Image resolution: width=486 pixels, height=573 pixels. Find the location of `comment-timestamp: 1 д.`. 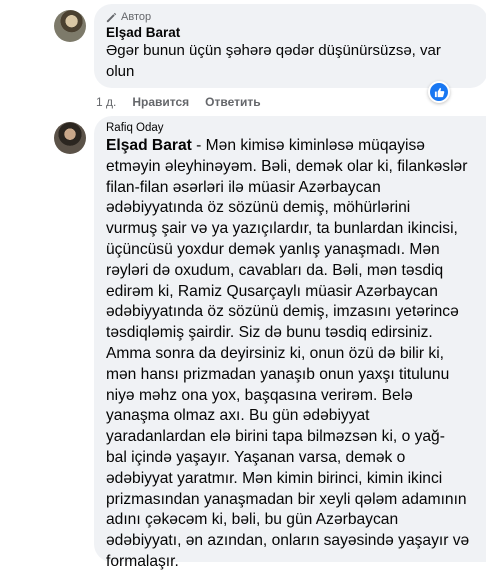

comment-timestamp: 1 д. is located at coordinates (106, 102).